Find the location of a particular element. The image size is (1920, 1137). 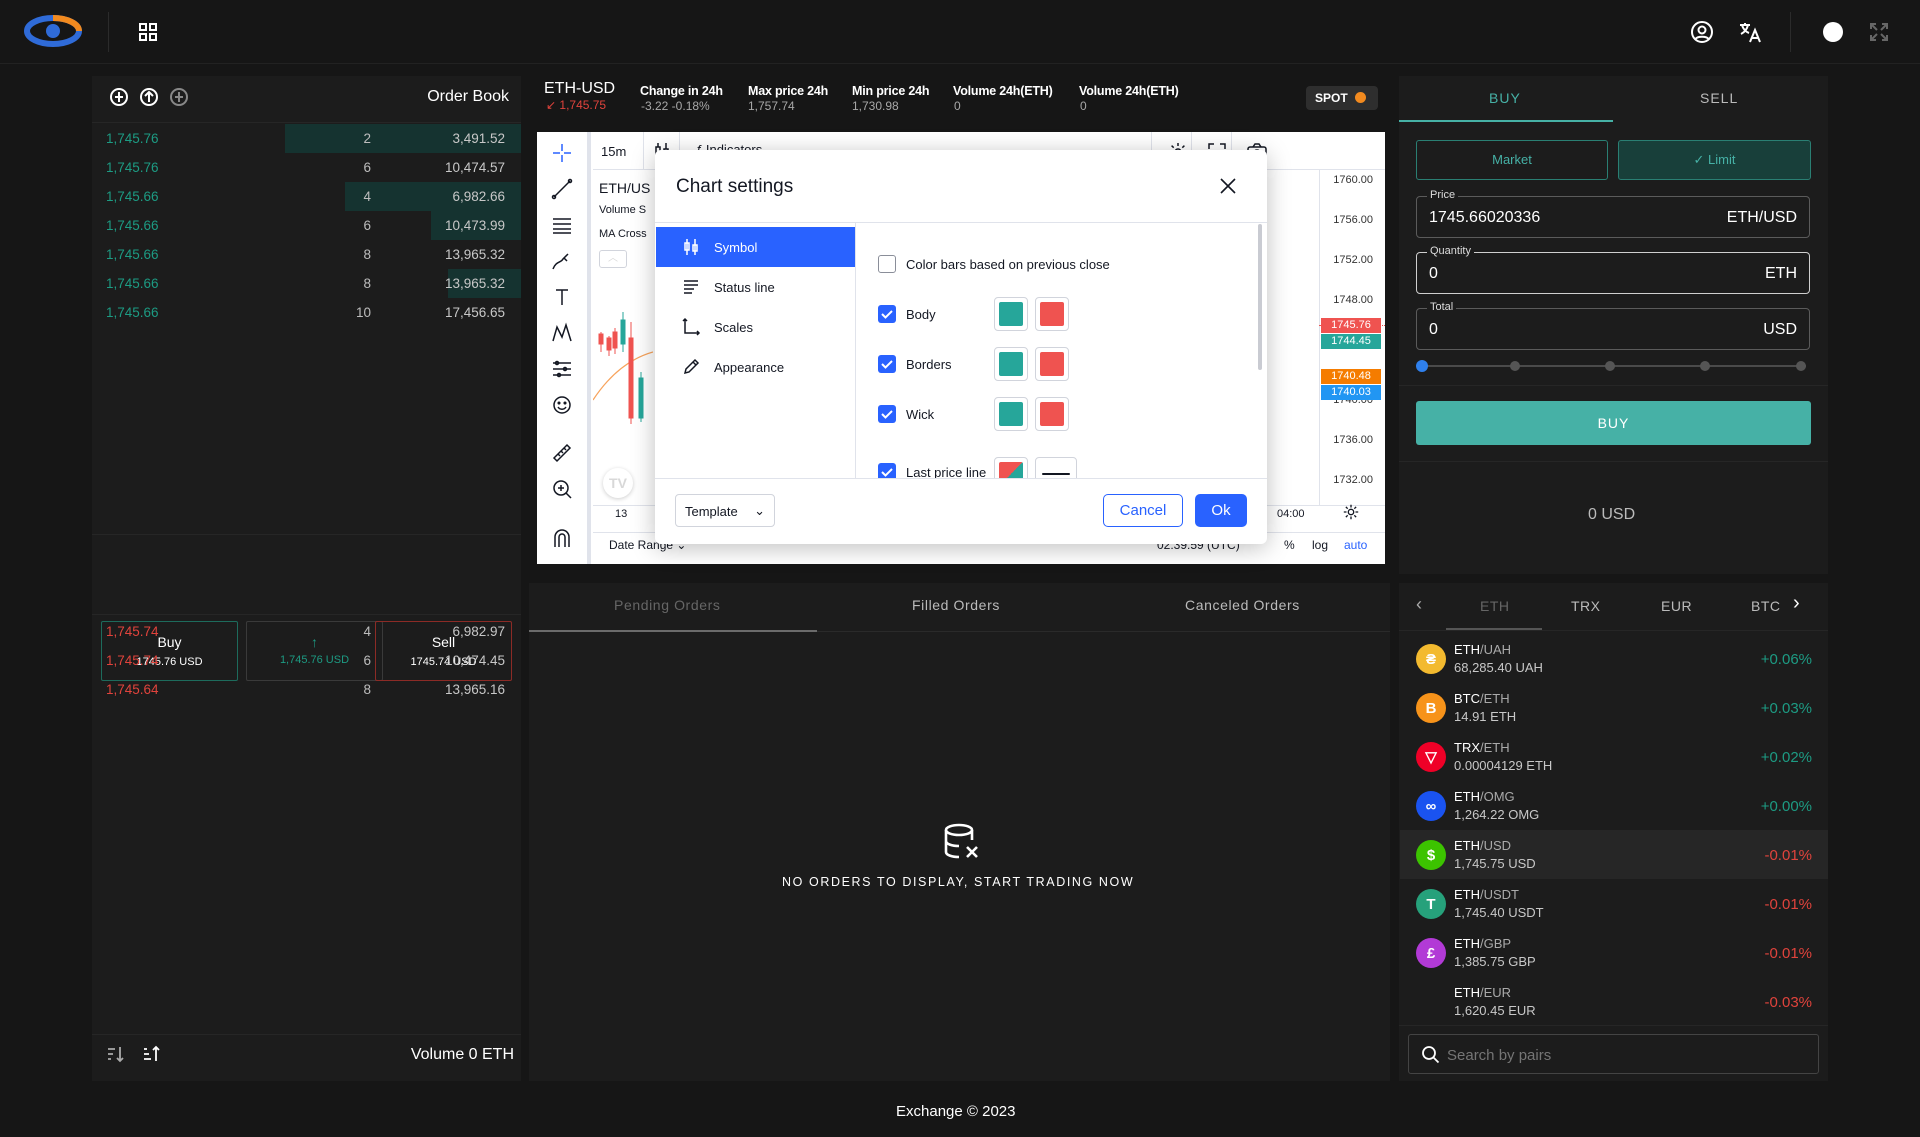

log-toggle: log is located at coordinates (1320, 545).